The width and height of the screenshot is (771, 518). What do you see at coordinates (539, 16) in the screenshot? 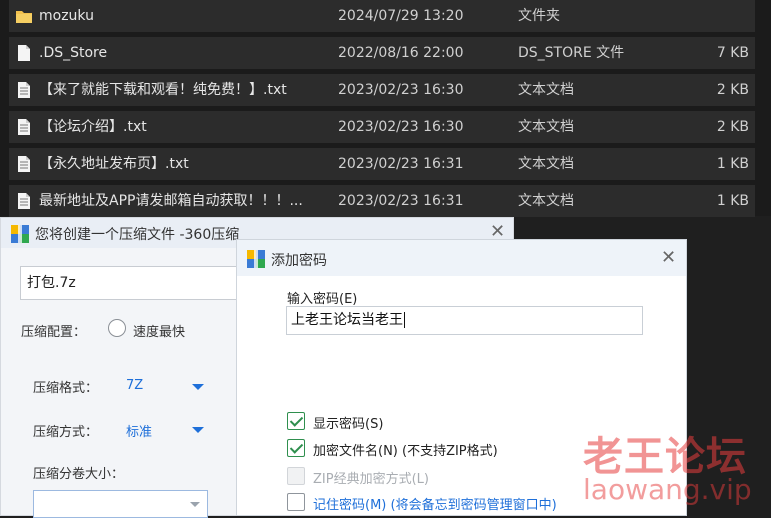
I see `file-type: 文件夹` at bounding box center [539, 16].